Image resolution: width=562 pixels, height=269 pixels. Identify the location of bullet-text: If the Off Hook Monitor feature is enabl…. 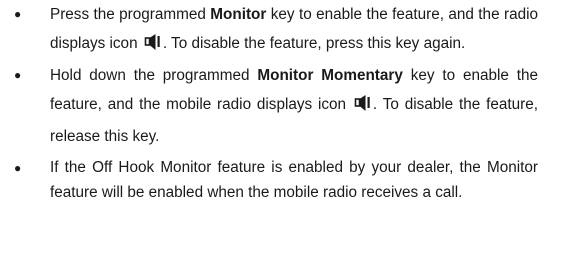
(294, 180).